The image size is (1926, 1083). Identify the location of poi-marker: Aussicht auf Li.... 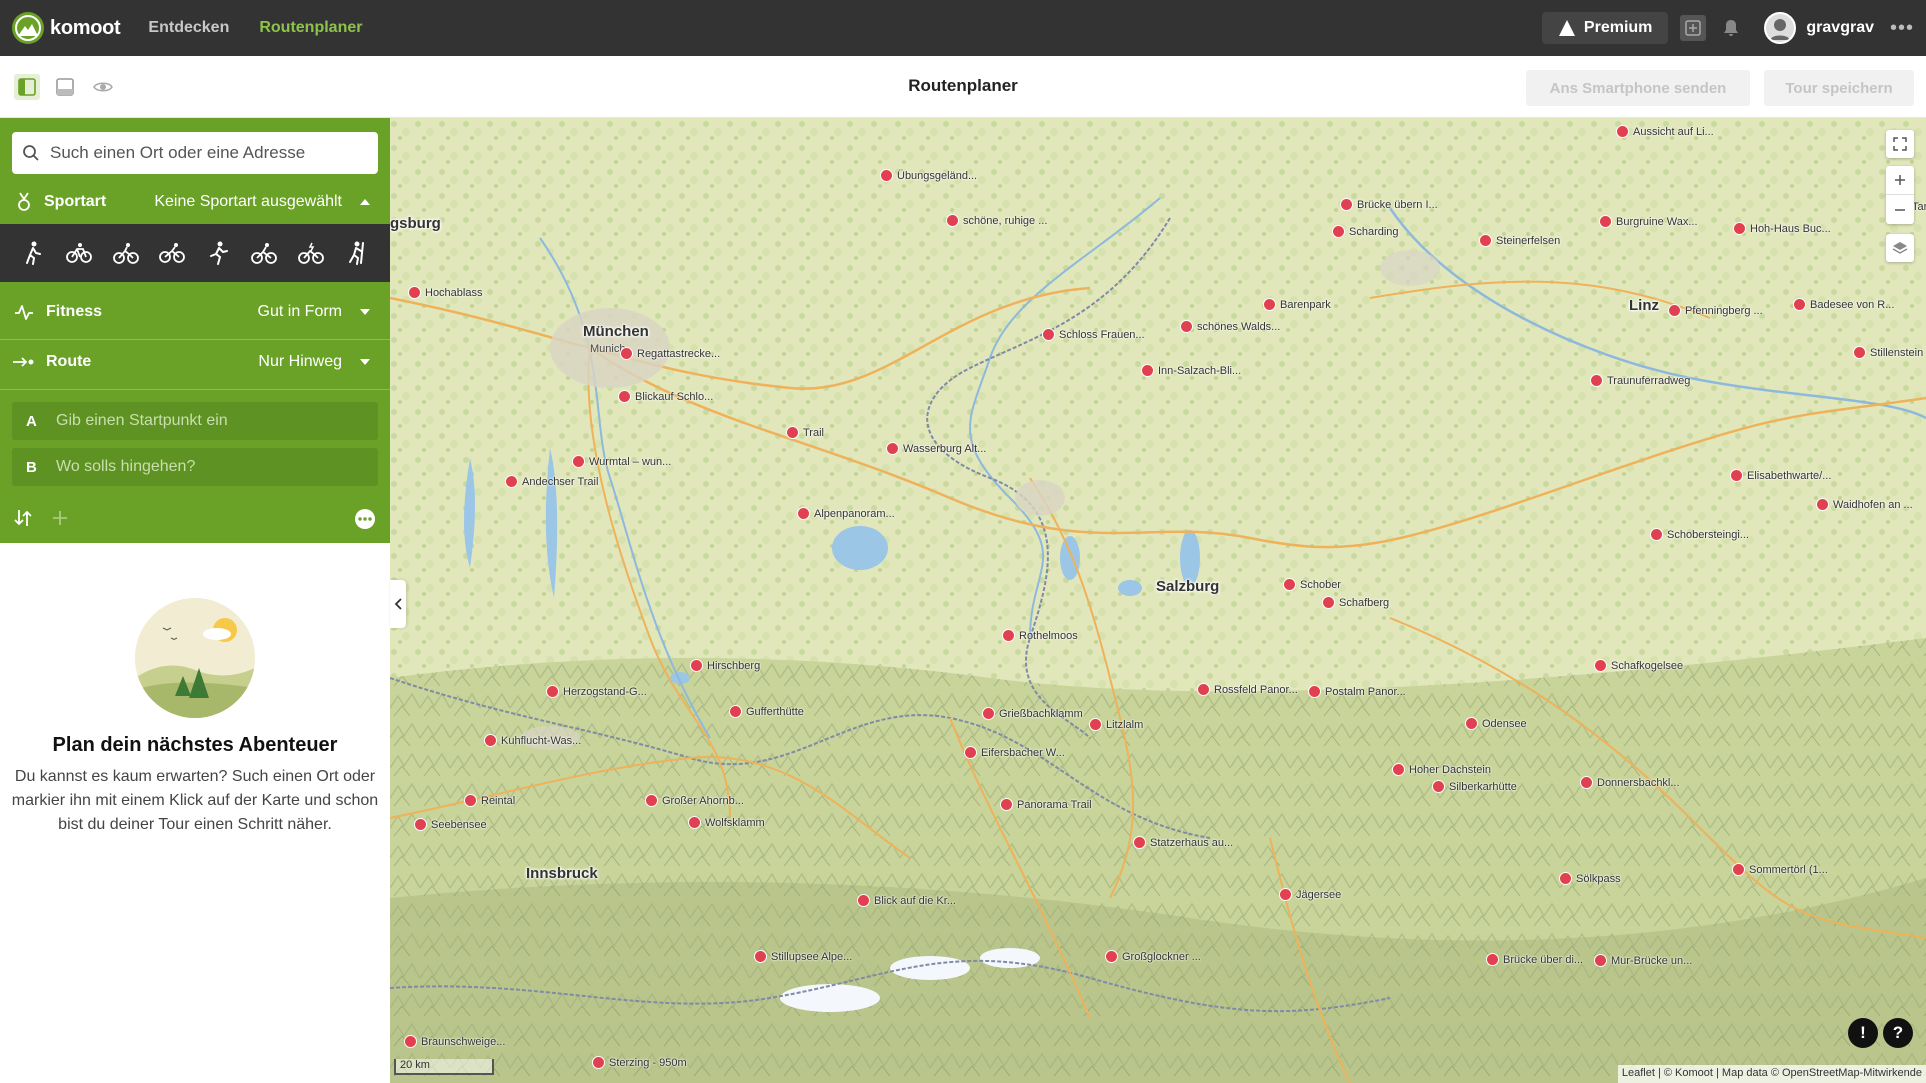
(1665, 131).